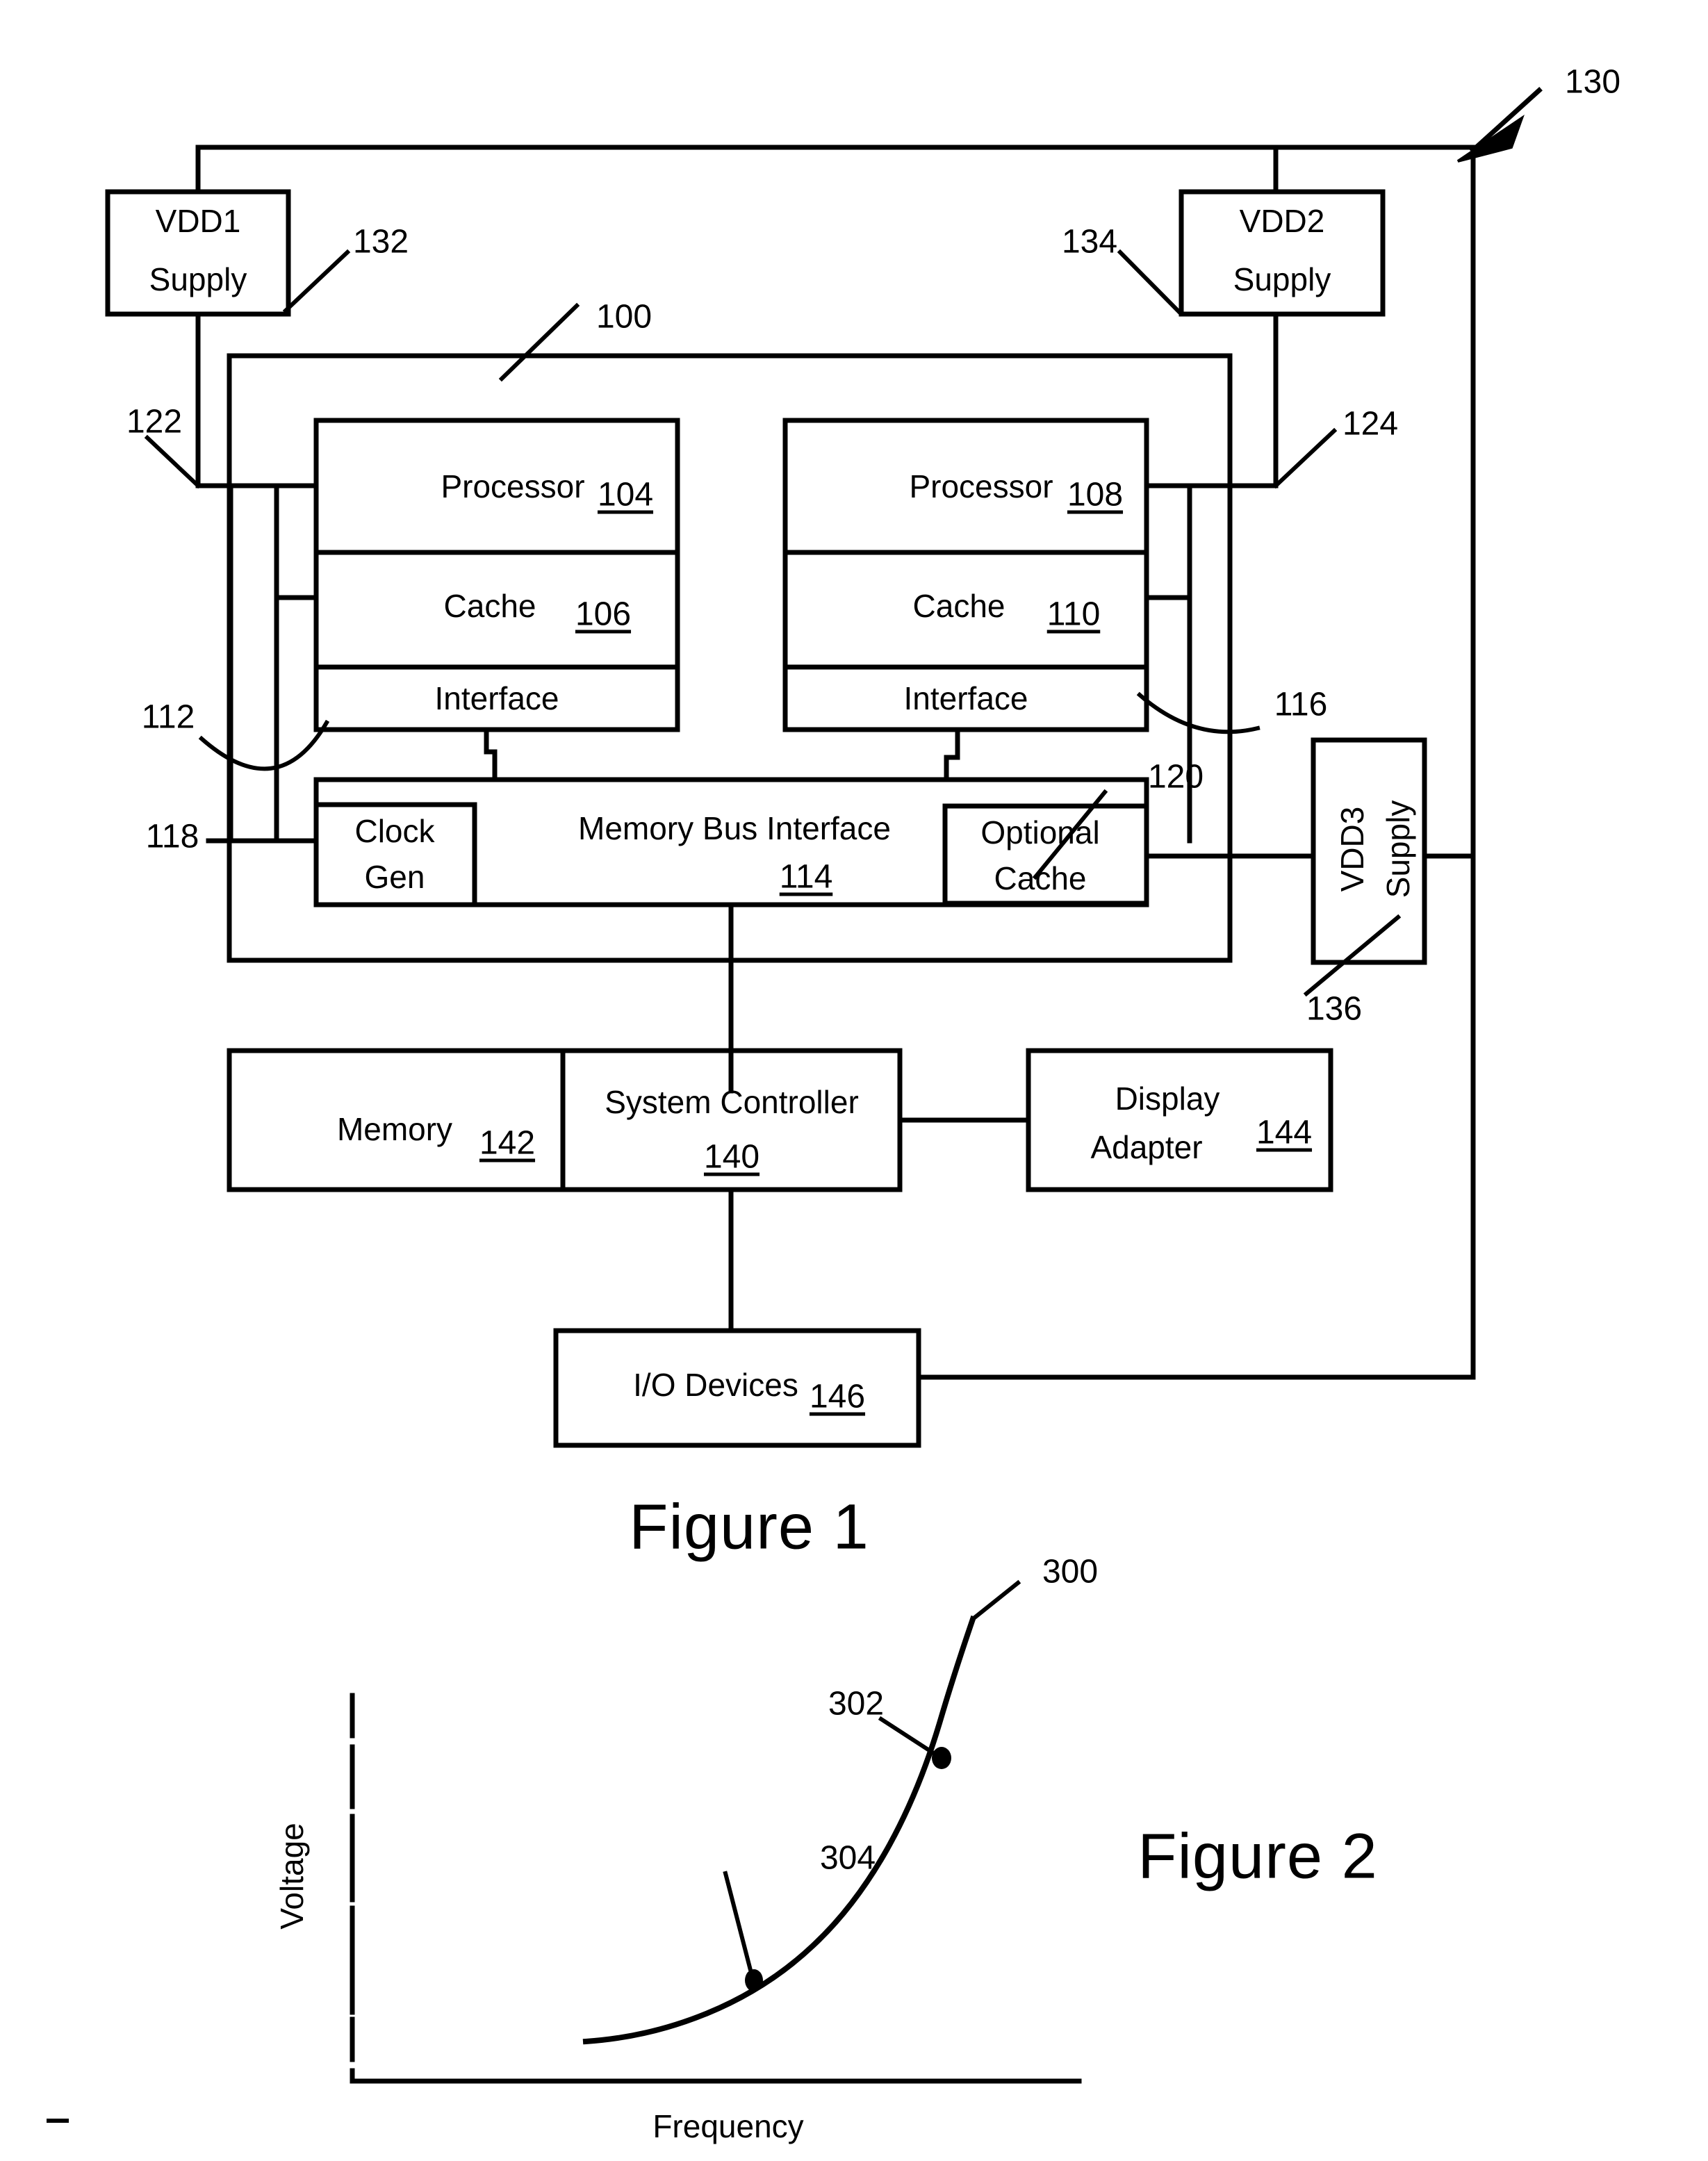 The height and width of the screenshot is (2161, 1708). I want to click on vdd3-supply-line2: Supply, so click(1398, 849).